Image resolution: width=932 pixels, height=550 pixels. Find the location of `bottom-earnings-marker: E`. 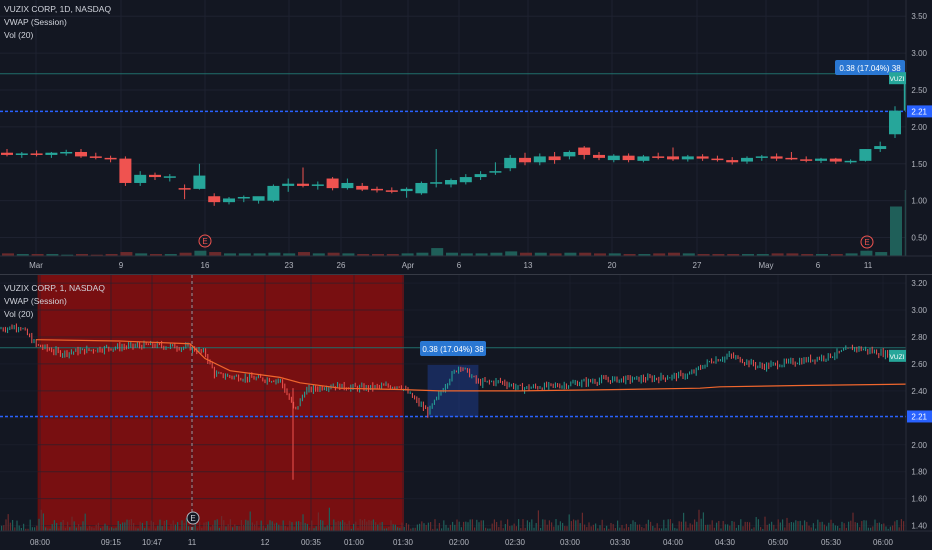

bottom-earnings-marker: E is located at coordinates (193, 518).